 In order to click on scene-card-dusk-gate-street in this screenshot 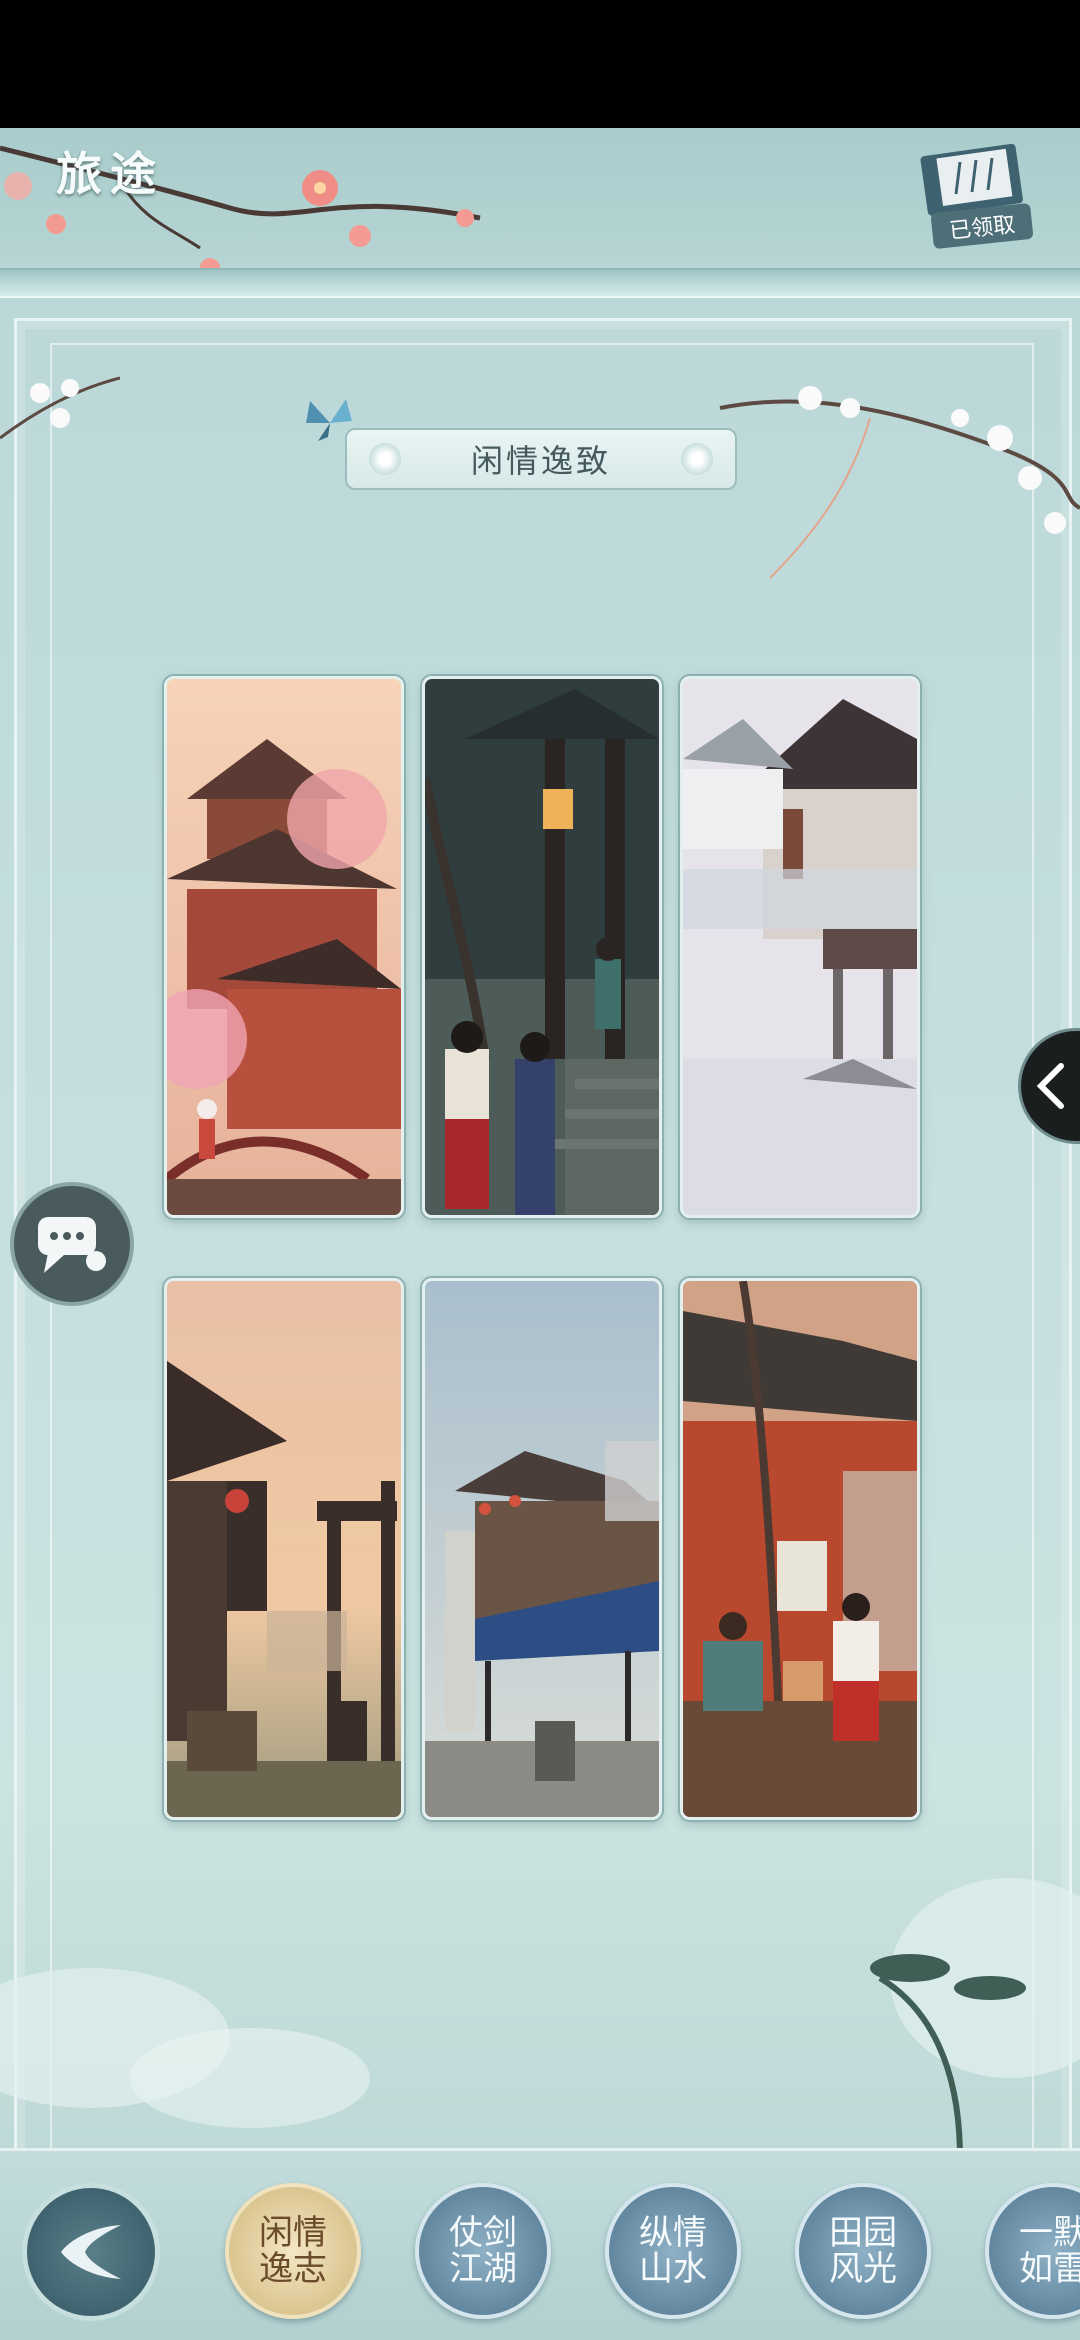, I will do `click(284, 1549)`.